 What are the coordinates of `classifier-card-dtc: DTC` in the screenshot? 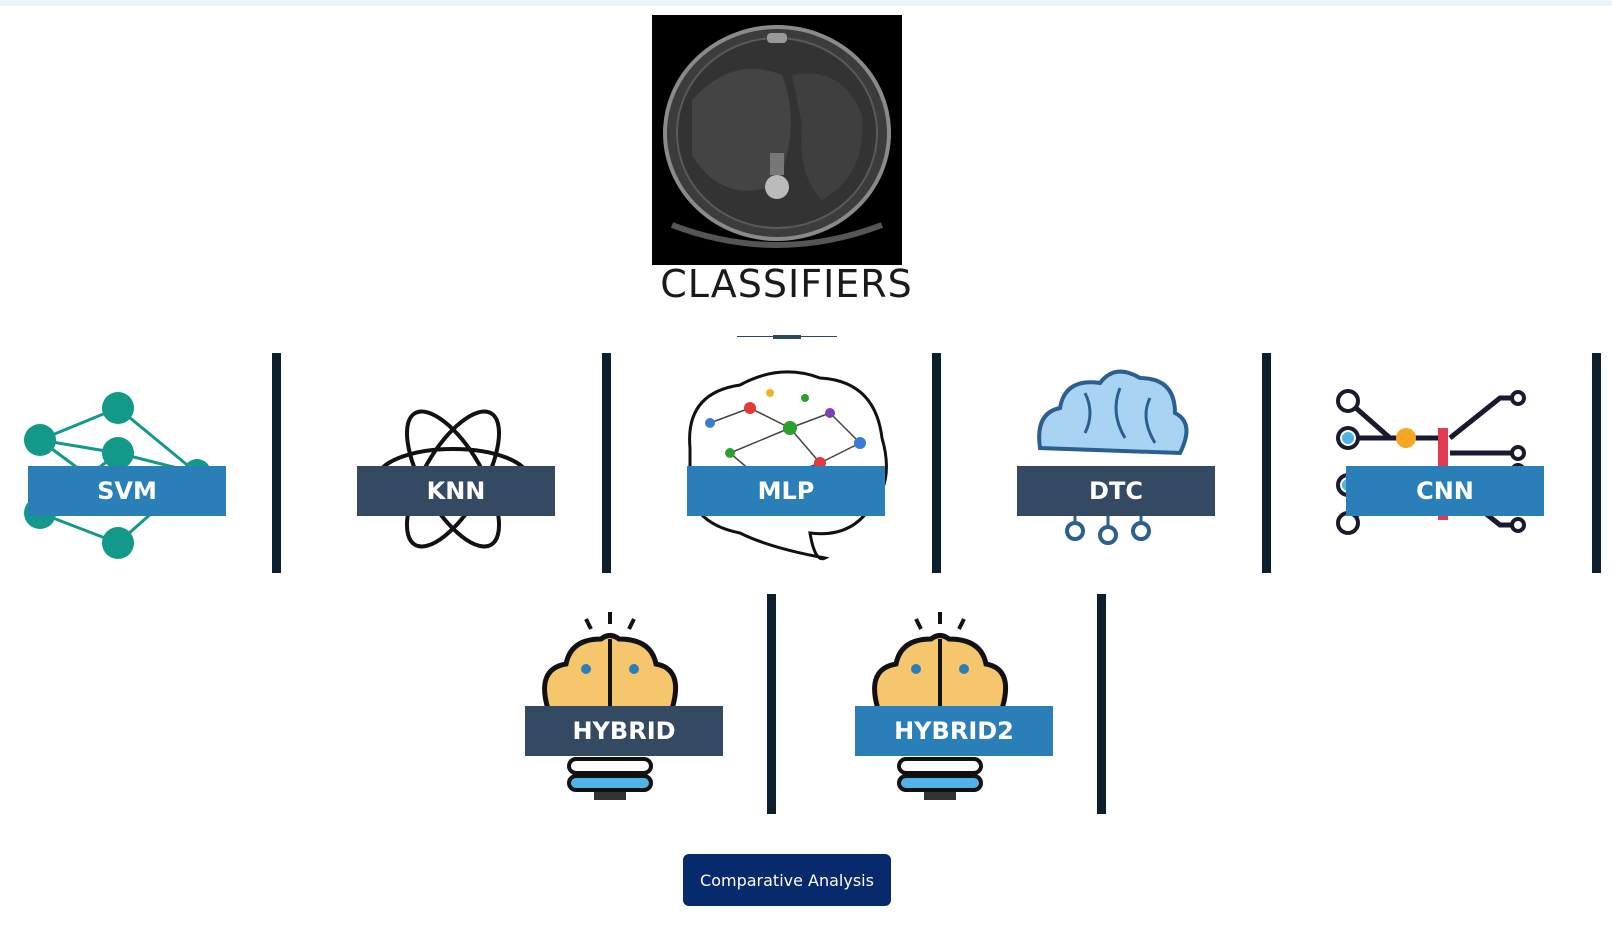 It's located at (1130, 463).